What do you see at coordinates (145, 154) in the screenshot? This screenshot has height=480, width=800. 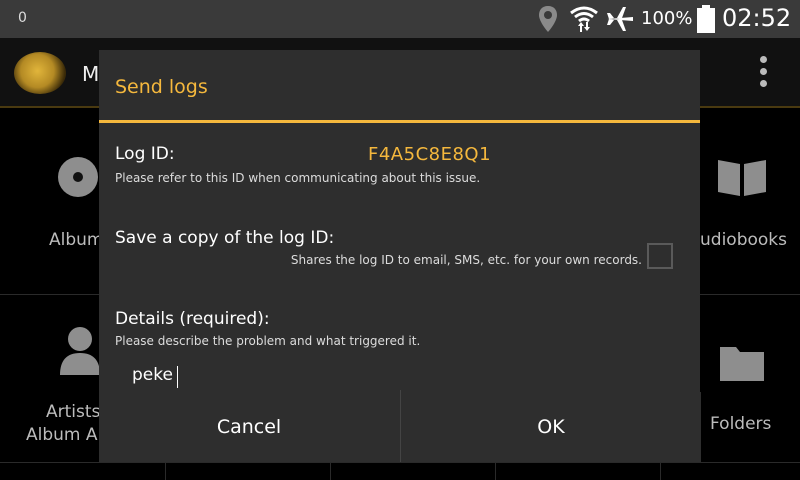 I see `log-id-label: Log ID:` at bounding box center [145, 154].